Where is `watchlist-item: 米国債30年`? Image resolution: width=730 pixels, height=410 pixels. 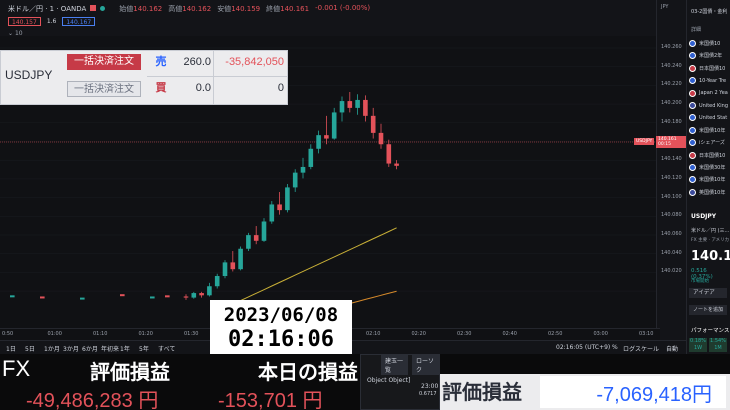 watchlist-item: 米国債30年 is located at coordinates (707, 167).